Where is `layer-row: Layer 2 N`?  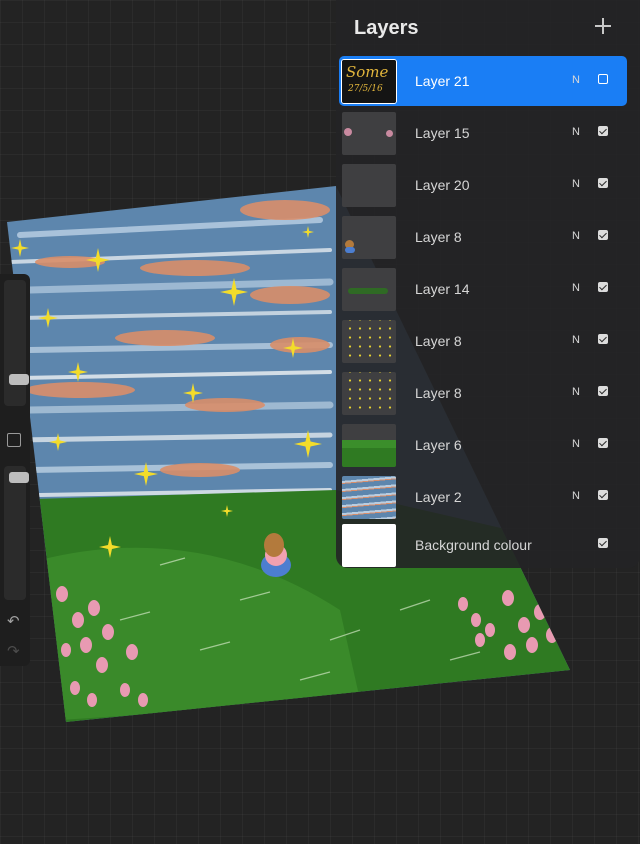
layer-row: Layer 2 N is located at coordinates (483, 497).